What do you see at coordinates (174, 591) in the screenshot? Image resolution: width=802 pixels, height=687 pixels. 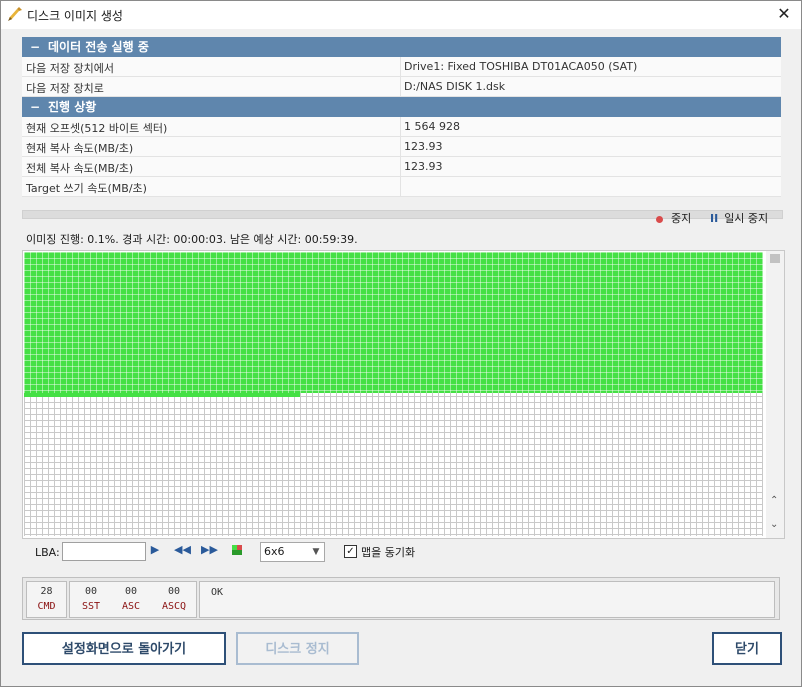 I see `ascq-value: 00` at bounding box center [174, 591].